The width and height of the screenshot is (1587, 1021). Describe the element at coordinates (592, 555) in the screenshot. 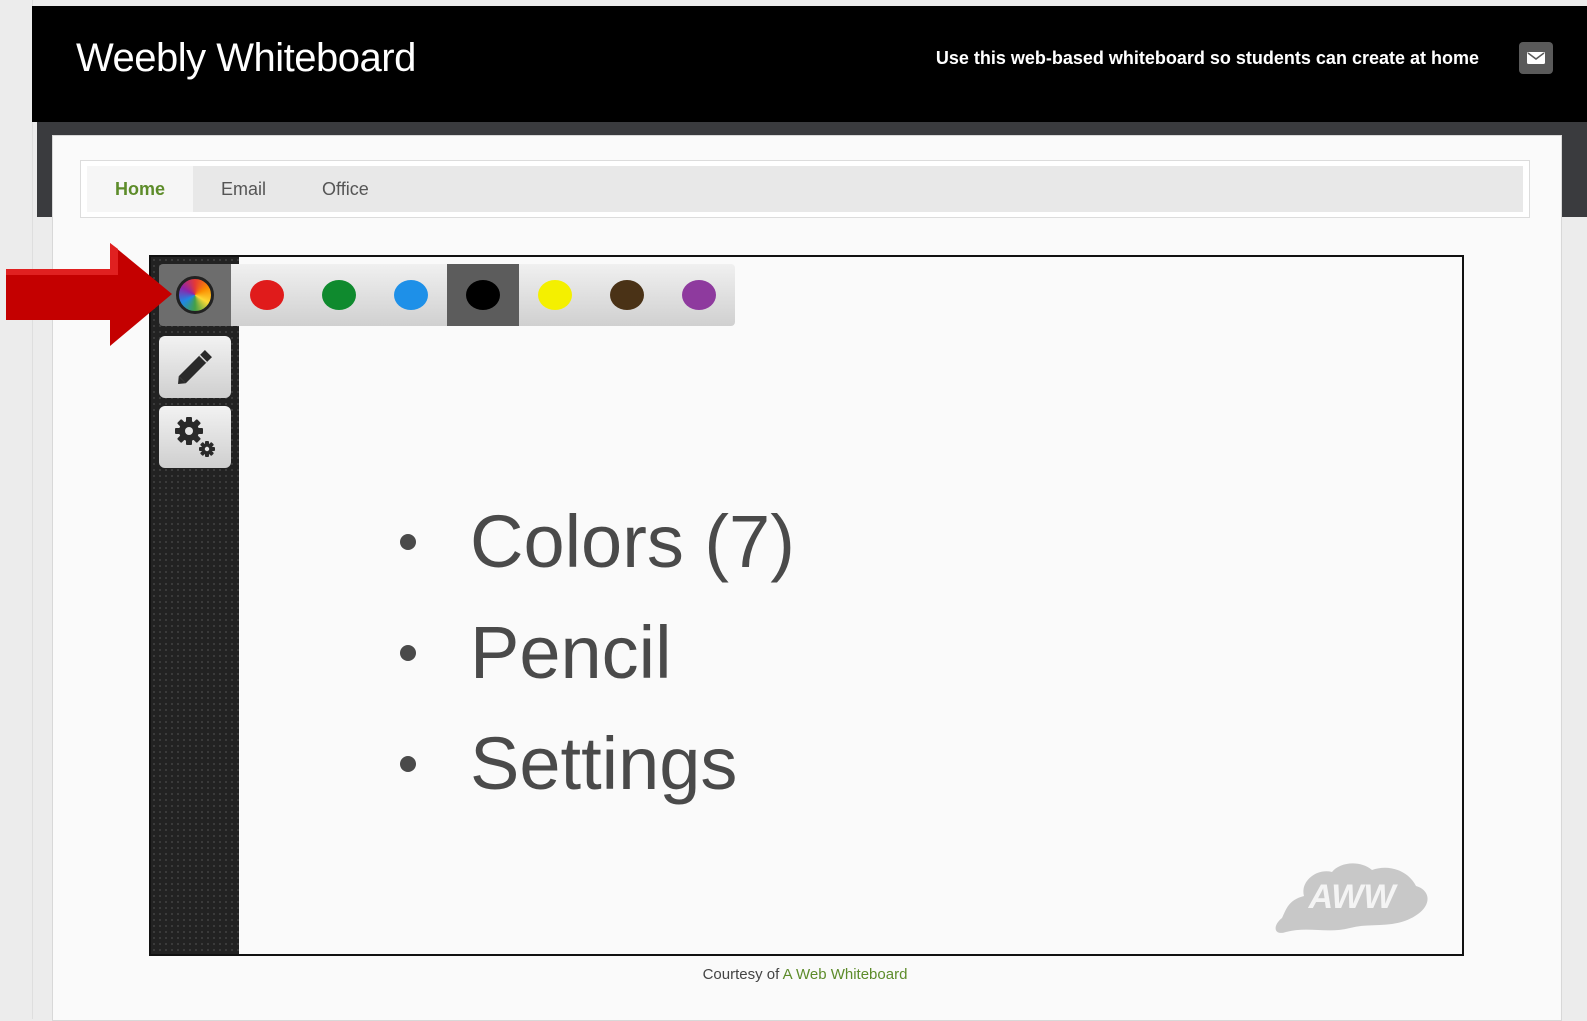

I see `feature-item-colors: Colors (7)` at that location.